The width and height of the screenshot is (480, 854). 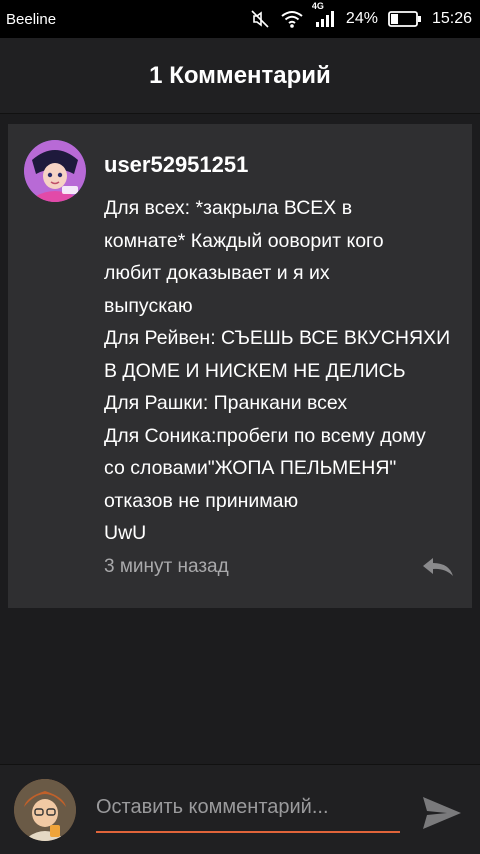 I want to click on send-icon, so click(x=442, y=813).